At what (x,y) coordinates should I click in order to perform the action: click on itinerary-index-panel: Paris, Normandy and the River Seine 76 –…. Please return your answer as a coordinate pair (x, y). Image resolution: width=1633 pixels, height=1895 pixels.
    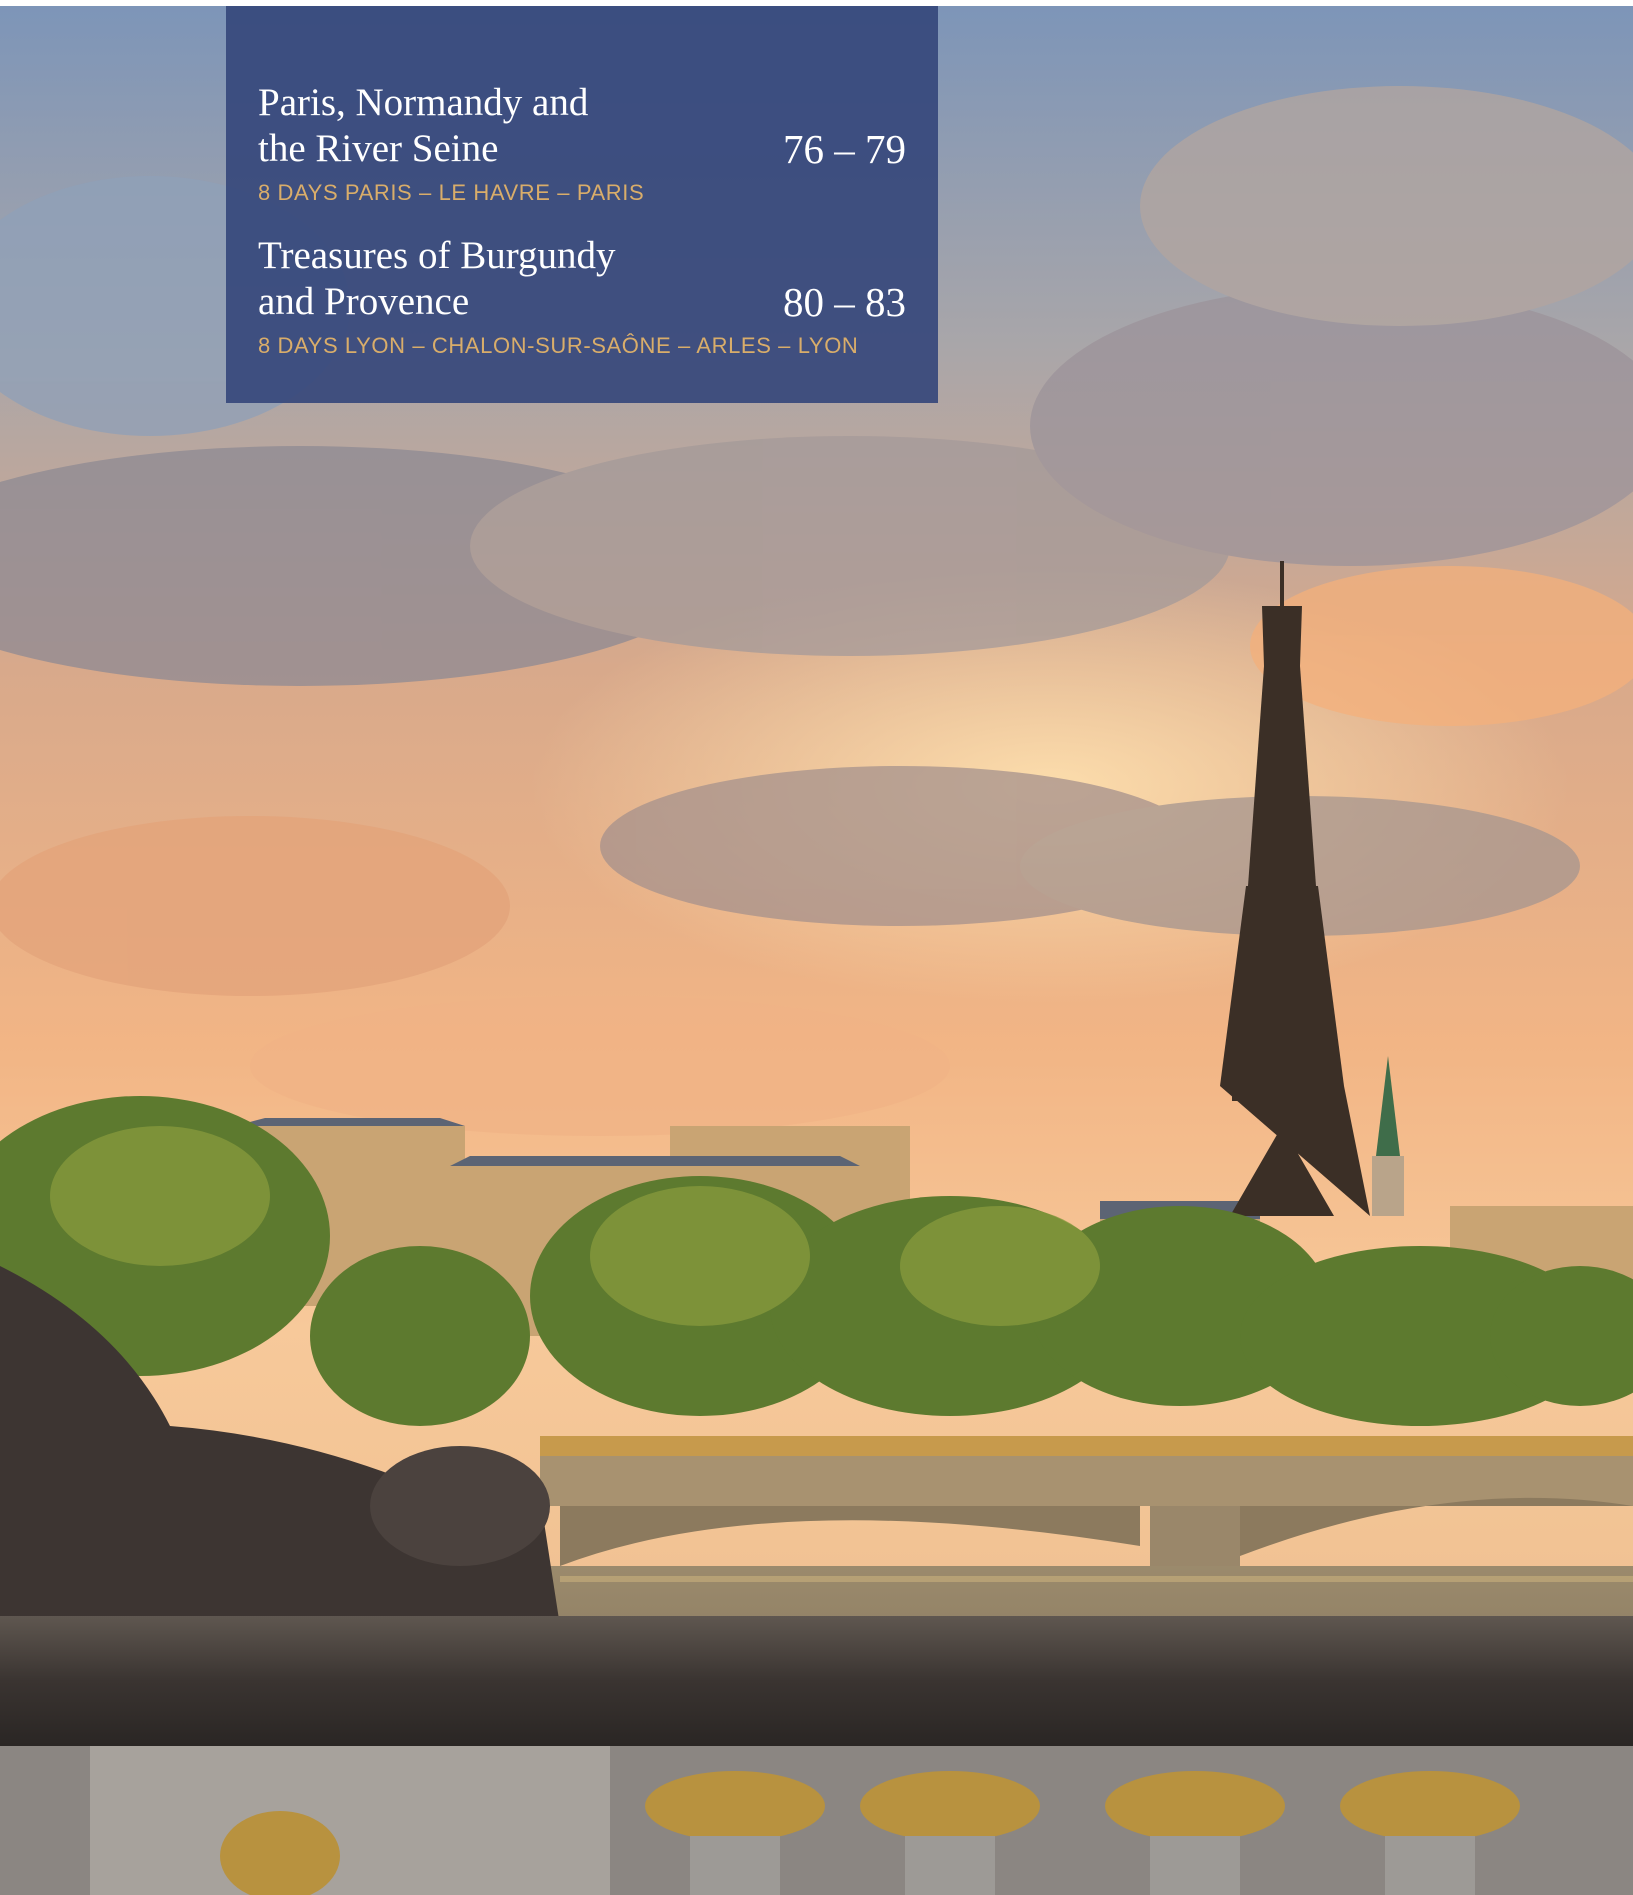
    Looking at the image, I should click on (582, 204).